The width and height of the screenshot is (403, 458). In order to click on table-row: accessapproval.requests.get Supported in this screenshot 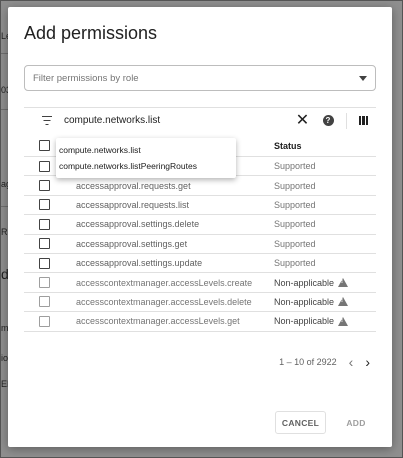, I will do `click(200, 186)`.